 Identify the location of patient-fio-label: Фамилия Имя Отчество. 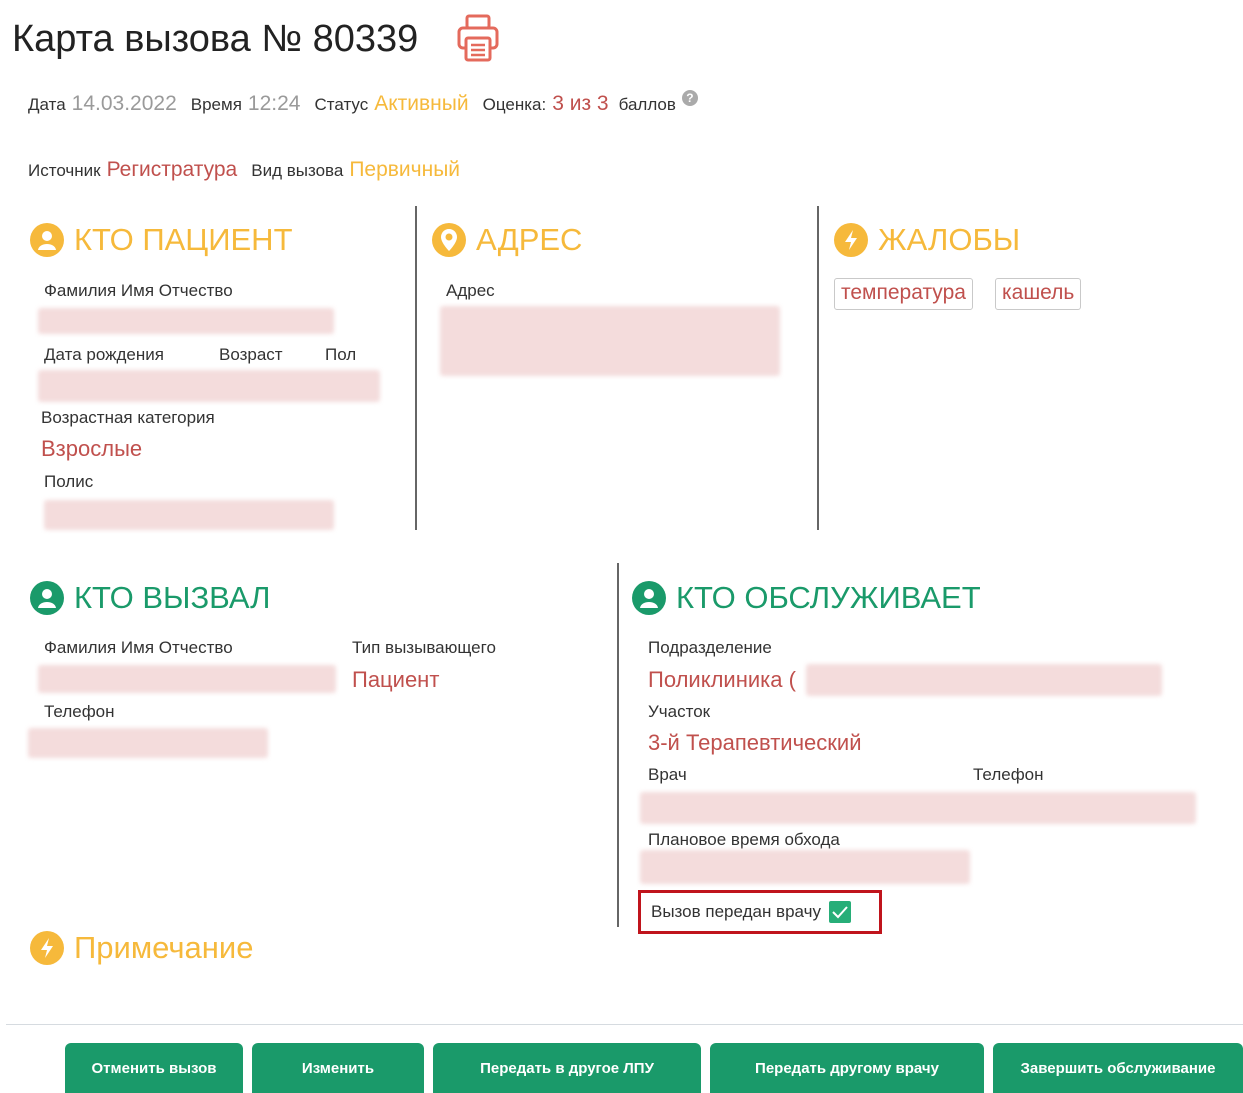
(138, 290).